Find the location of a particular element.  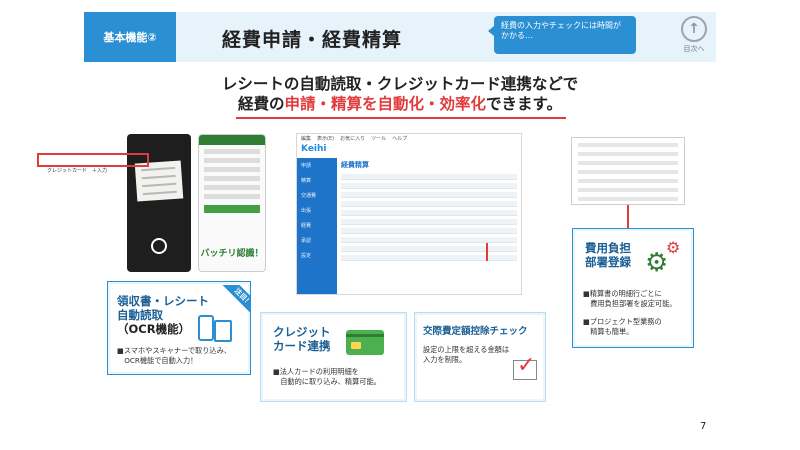

ocr-title-line2: 自動読取 is located at coordinates (140, 315).